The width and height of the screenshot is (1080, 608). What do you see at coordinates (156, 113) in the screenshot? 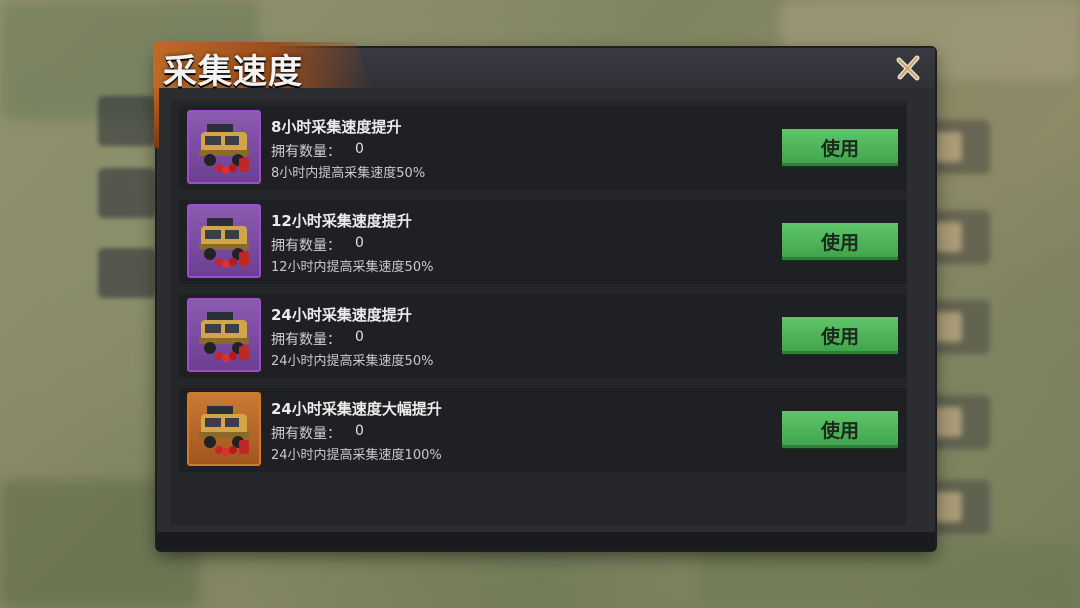
I see `panel-accent-edge` at bounding box center [156, 113].